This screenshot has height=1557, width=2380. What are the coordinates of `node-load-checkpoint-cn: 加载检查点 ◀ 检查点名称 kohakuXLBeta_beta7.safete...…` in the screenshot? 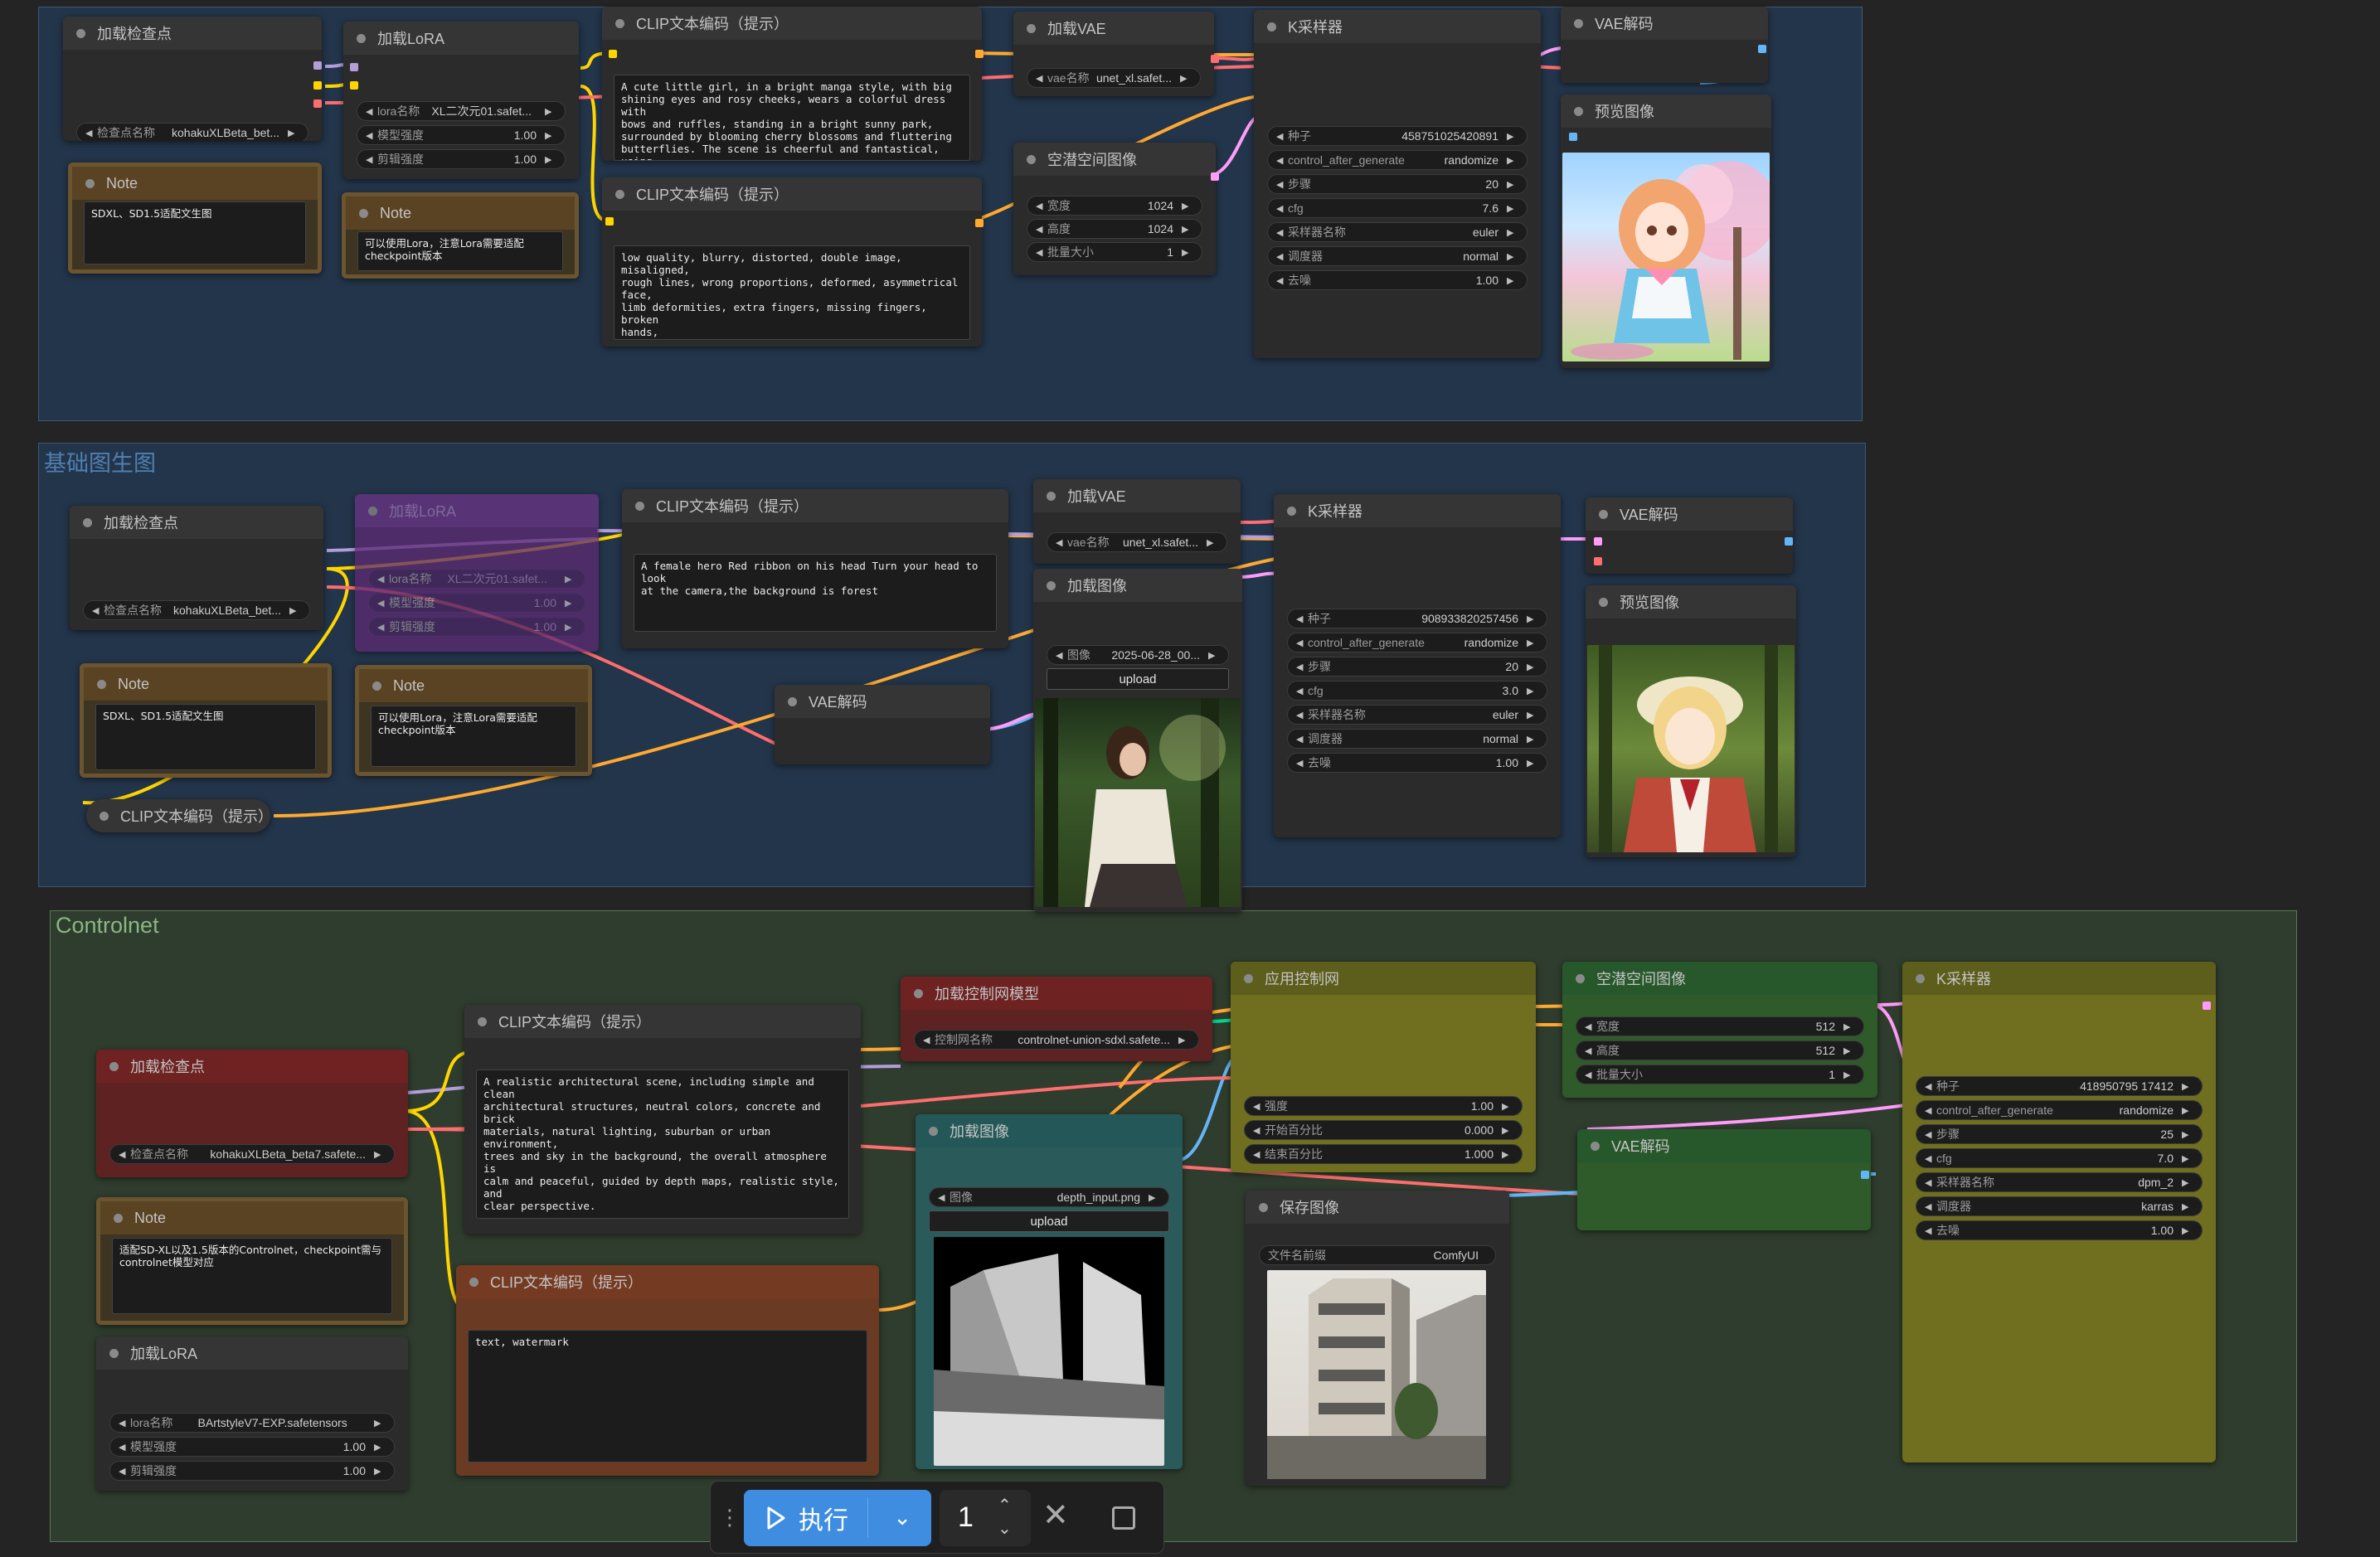 It's located at (252, 1113).